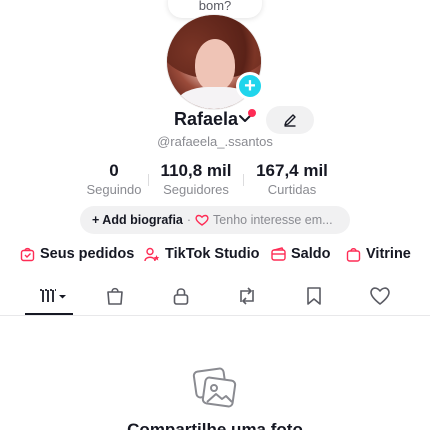 The height and width of the screenshot is (430, 430). I want to click on shortcuts-row: Seus pedidos TikTok Studio Saldo Vitrine, so click(215, 255).